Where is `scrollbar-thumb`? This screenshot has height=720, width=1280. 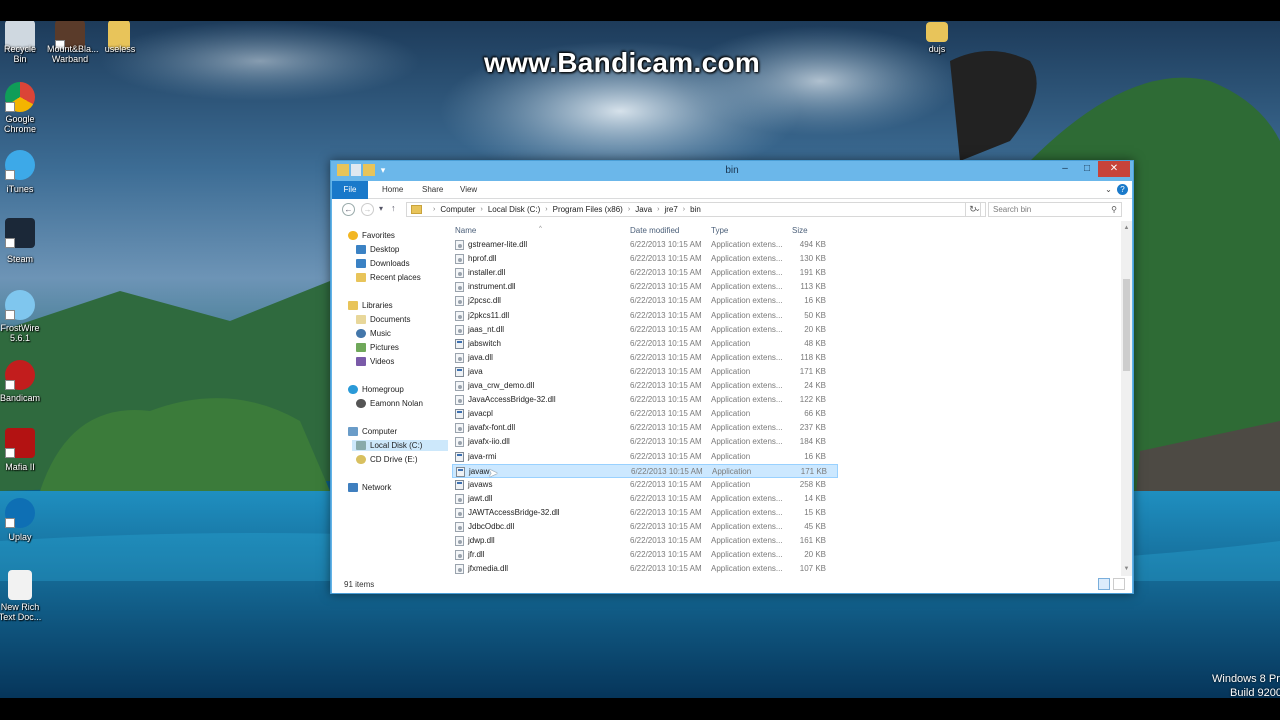
scrollbar-thumb is located at coordinates (1126, 325).